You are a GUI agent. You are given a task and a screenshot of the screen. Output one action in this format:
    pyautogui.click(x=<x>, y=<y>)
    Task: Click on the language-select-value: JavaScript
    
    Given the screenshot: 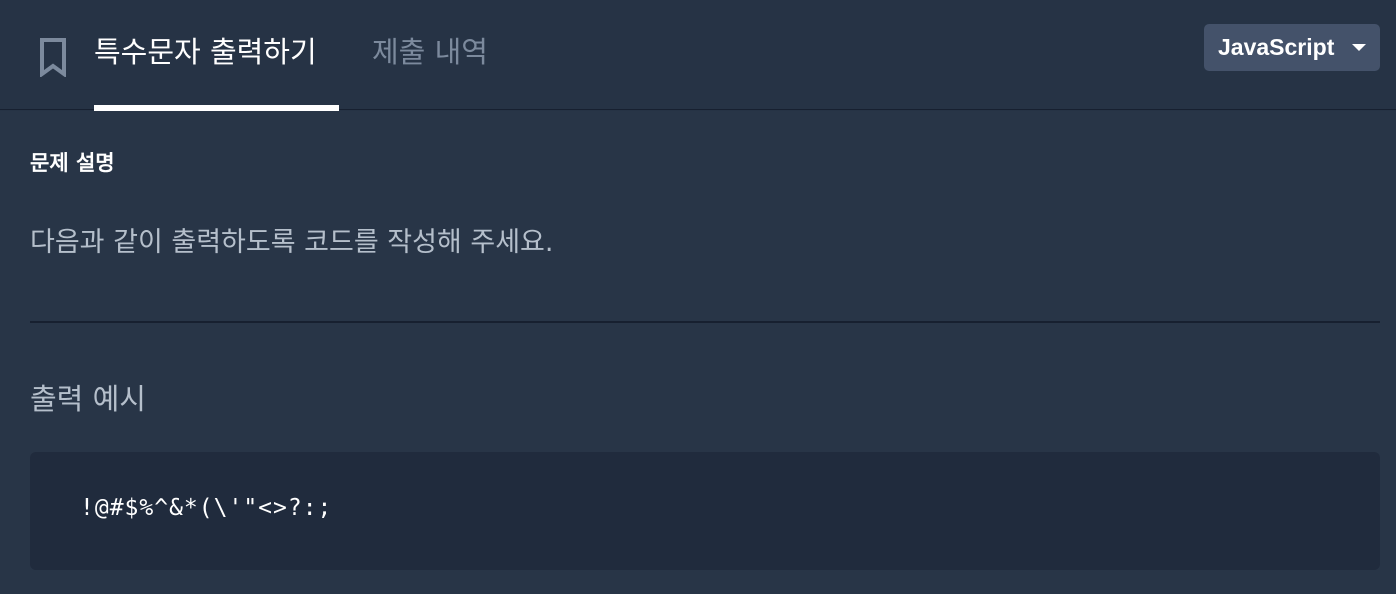 What is the action you would take?
    pyautogui.click(x=1276, y=47)
    